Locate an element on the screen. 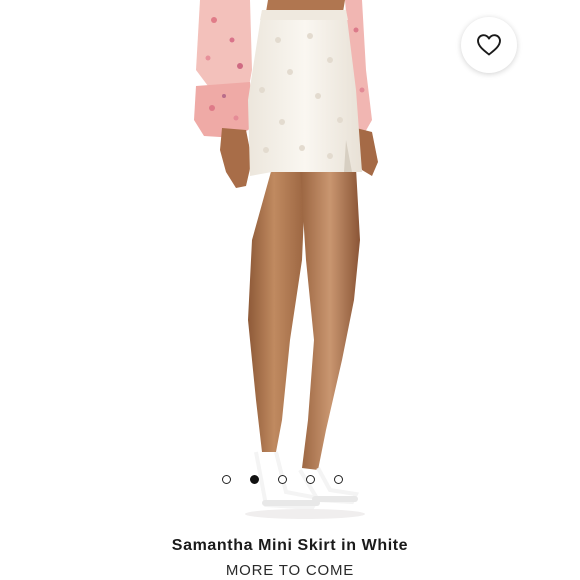 Image resolution: width=580 pixels, height=580 pixels. product-title: Samantha Mini Skirt in White is located at coordinates (290, 546).